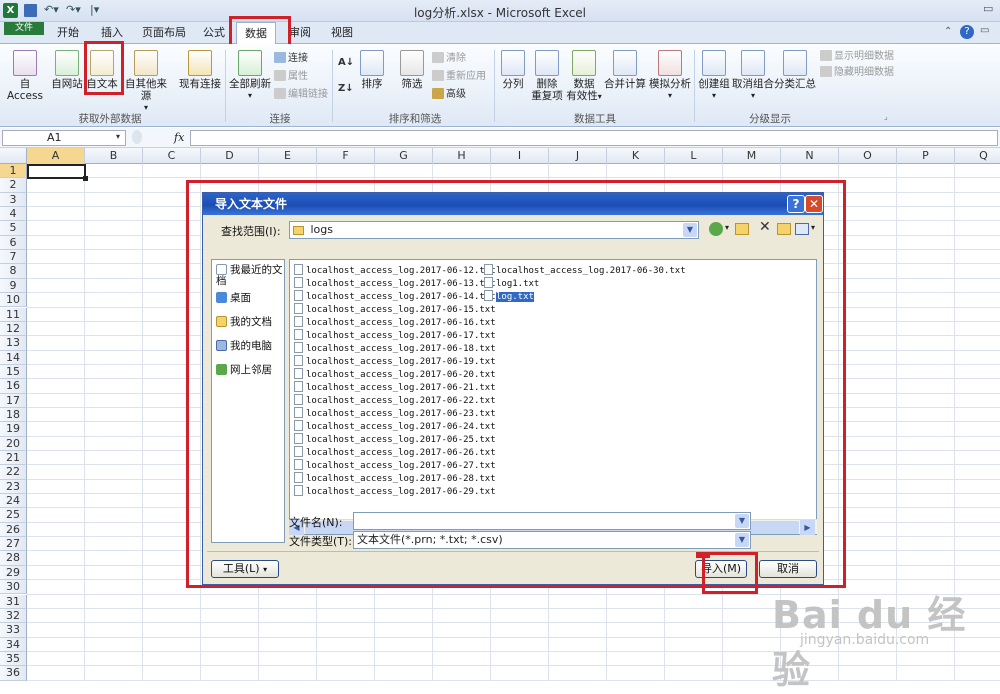 This screenshot has width=1000, height=694. What do you see at coordinates (288, 156) in the screenshot?
I see `column-header-e: E` at bounding box center [288, 156].